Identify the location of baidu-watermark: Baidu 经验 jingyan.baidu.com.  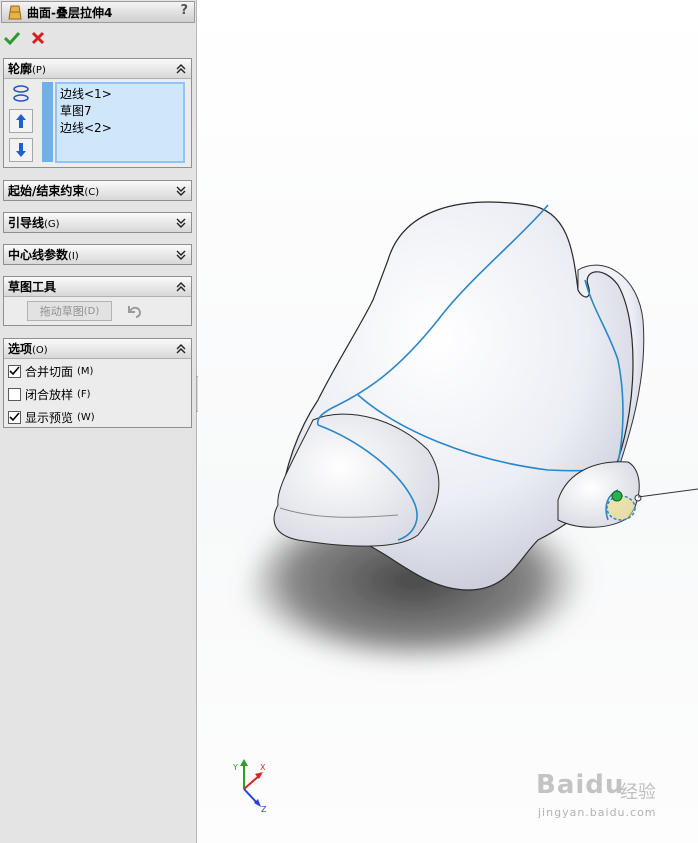
(601, 800).